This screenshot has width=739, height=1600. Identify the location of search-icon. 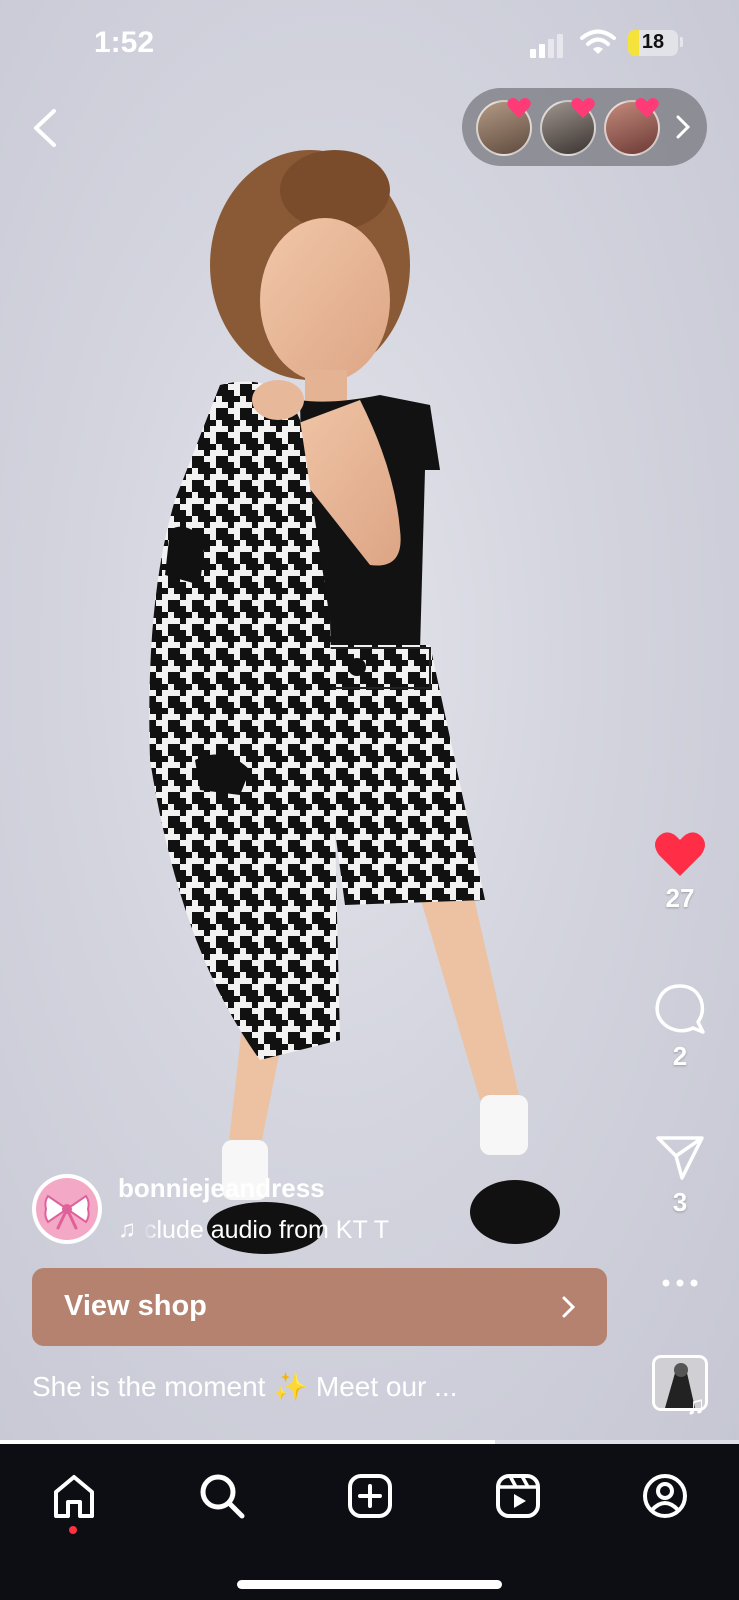
(222, 1496).